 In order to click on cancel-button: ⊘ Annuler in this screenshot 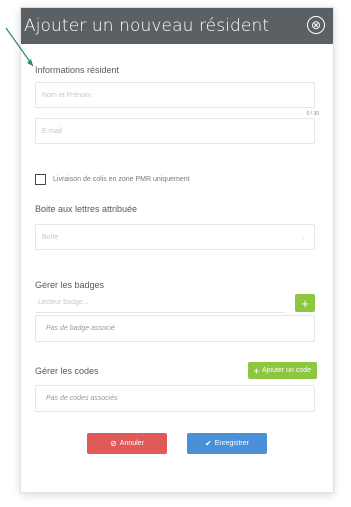, I will do `click(127, 443)`.